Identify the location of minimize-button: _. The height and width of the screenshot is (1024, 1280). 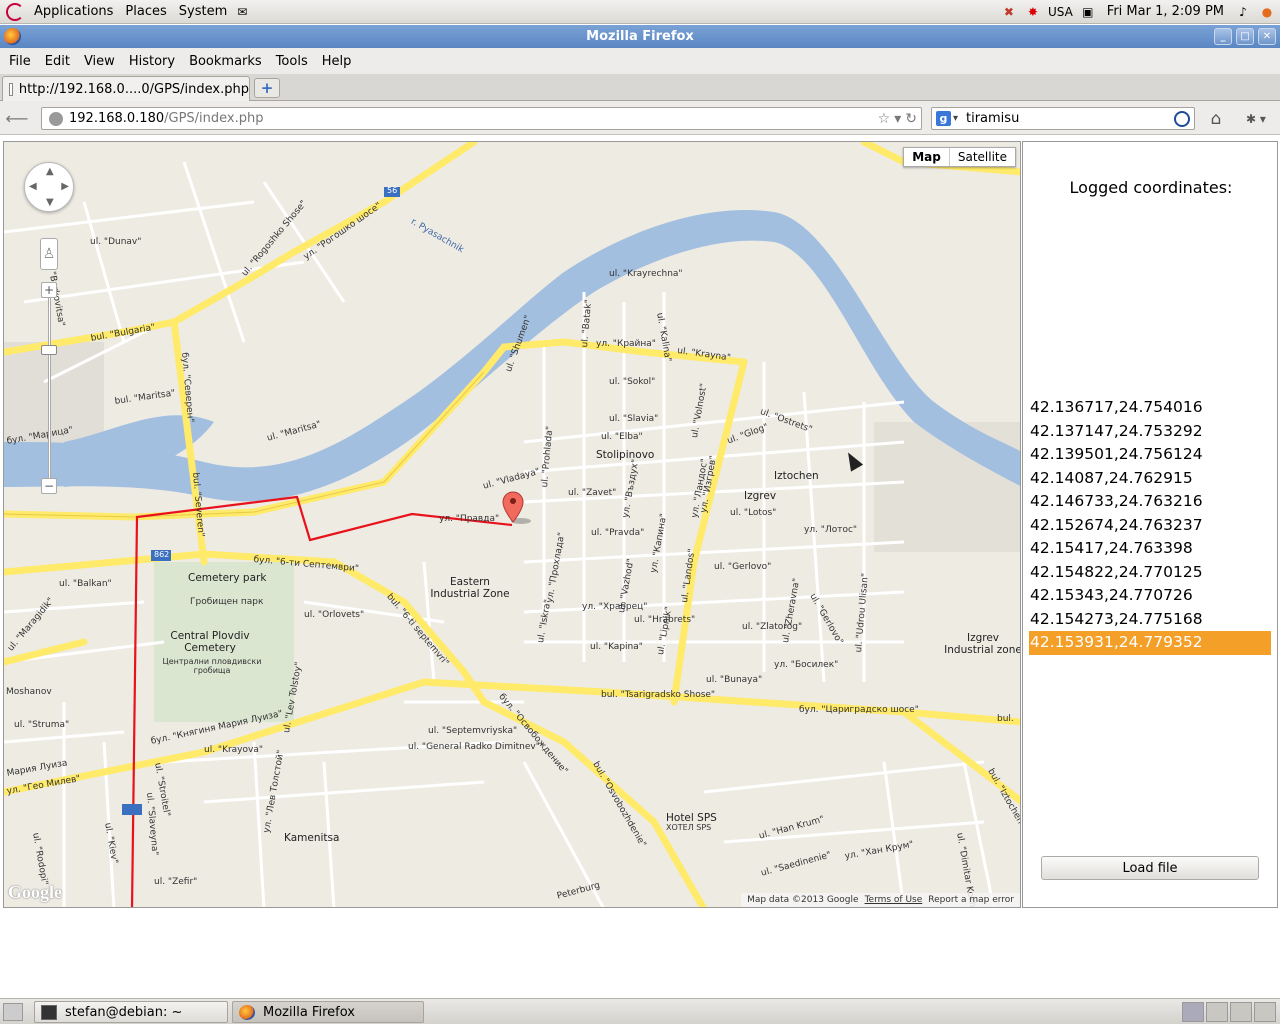
(1223, 36).